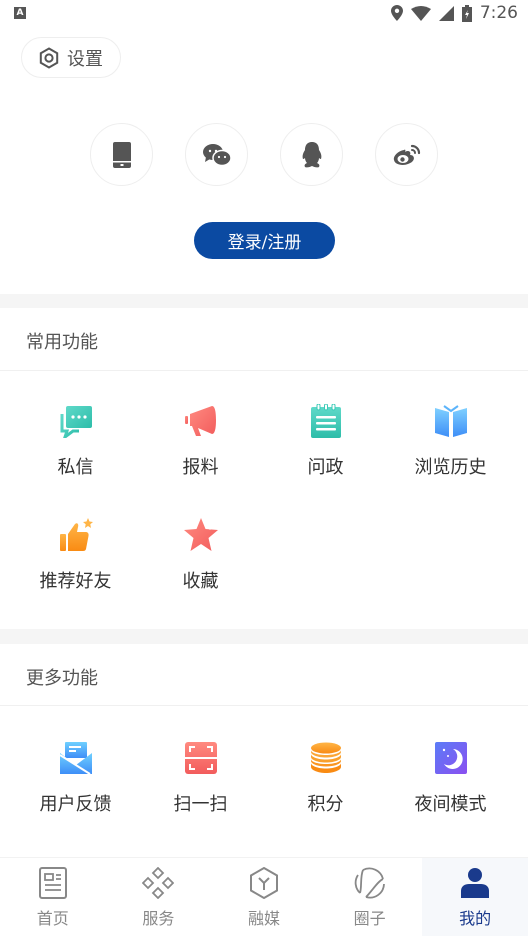  Describe the element at coordinates (396, 13) in the screenshot. I see `location-icon` at that location.